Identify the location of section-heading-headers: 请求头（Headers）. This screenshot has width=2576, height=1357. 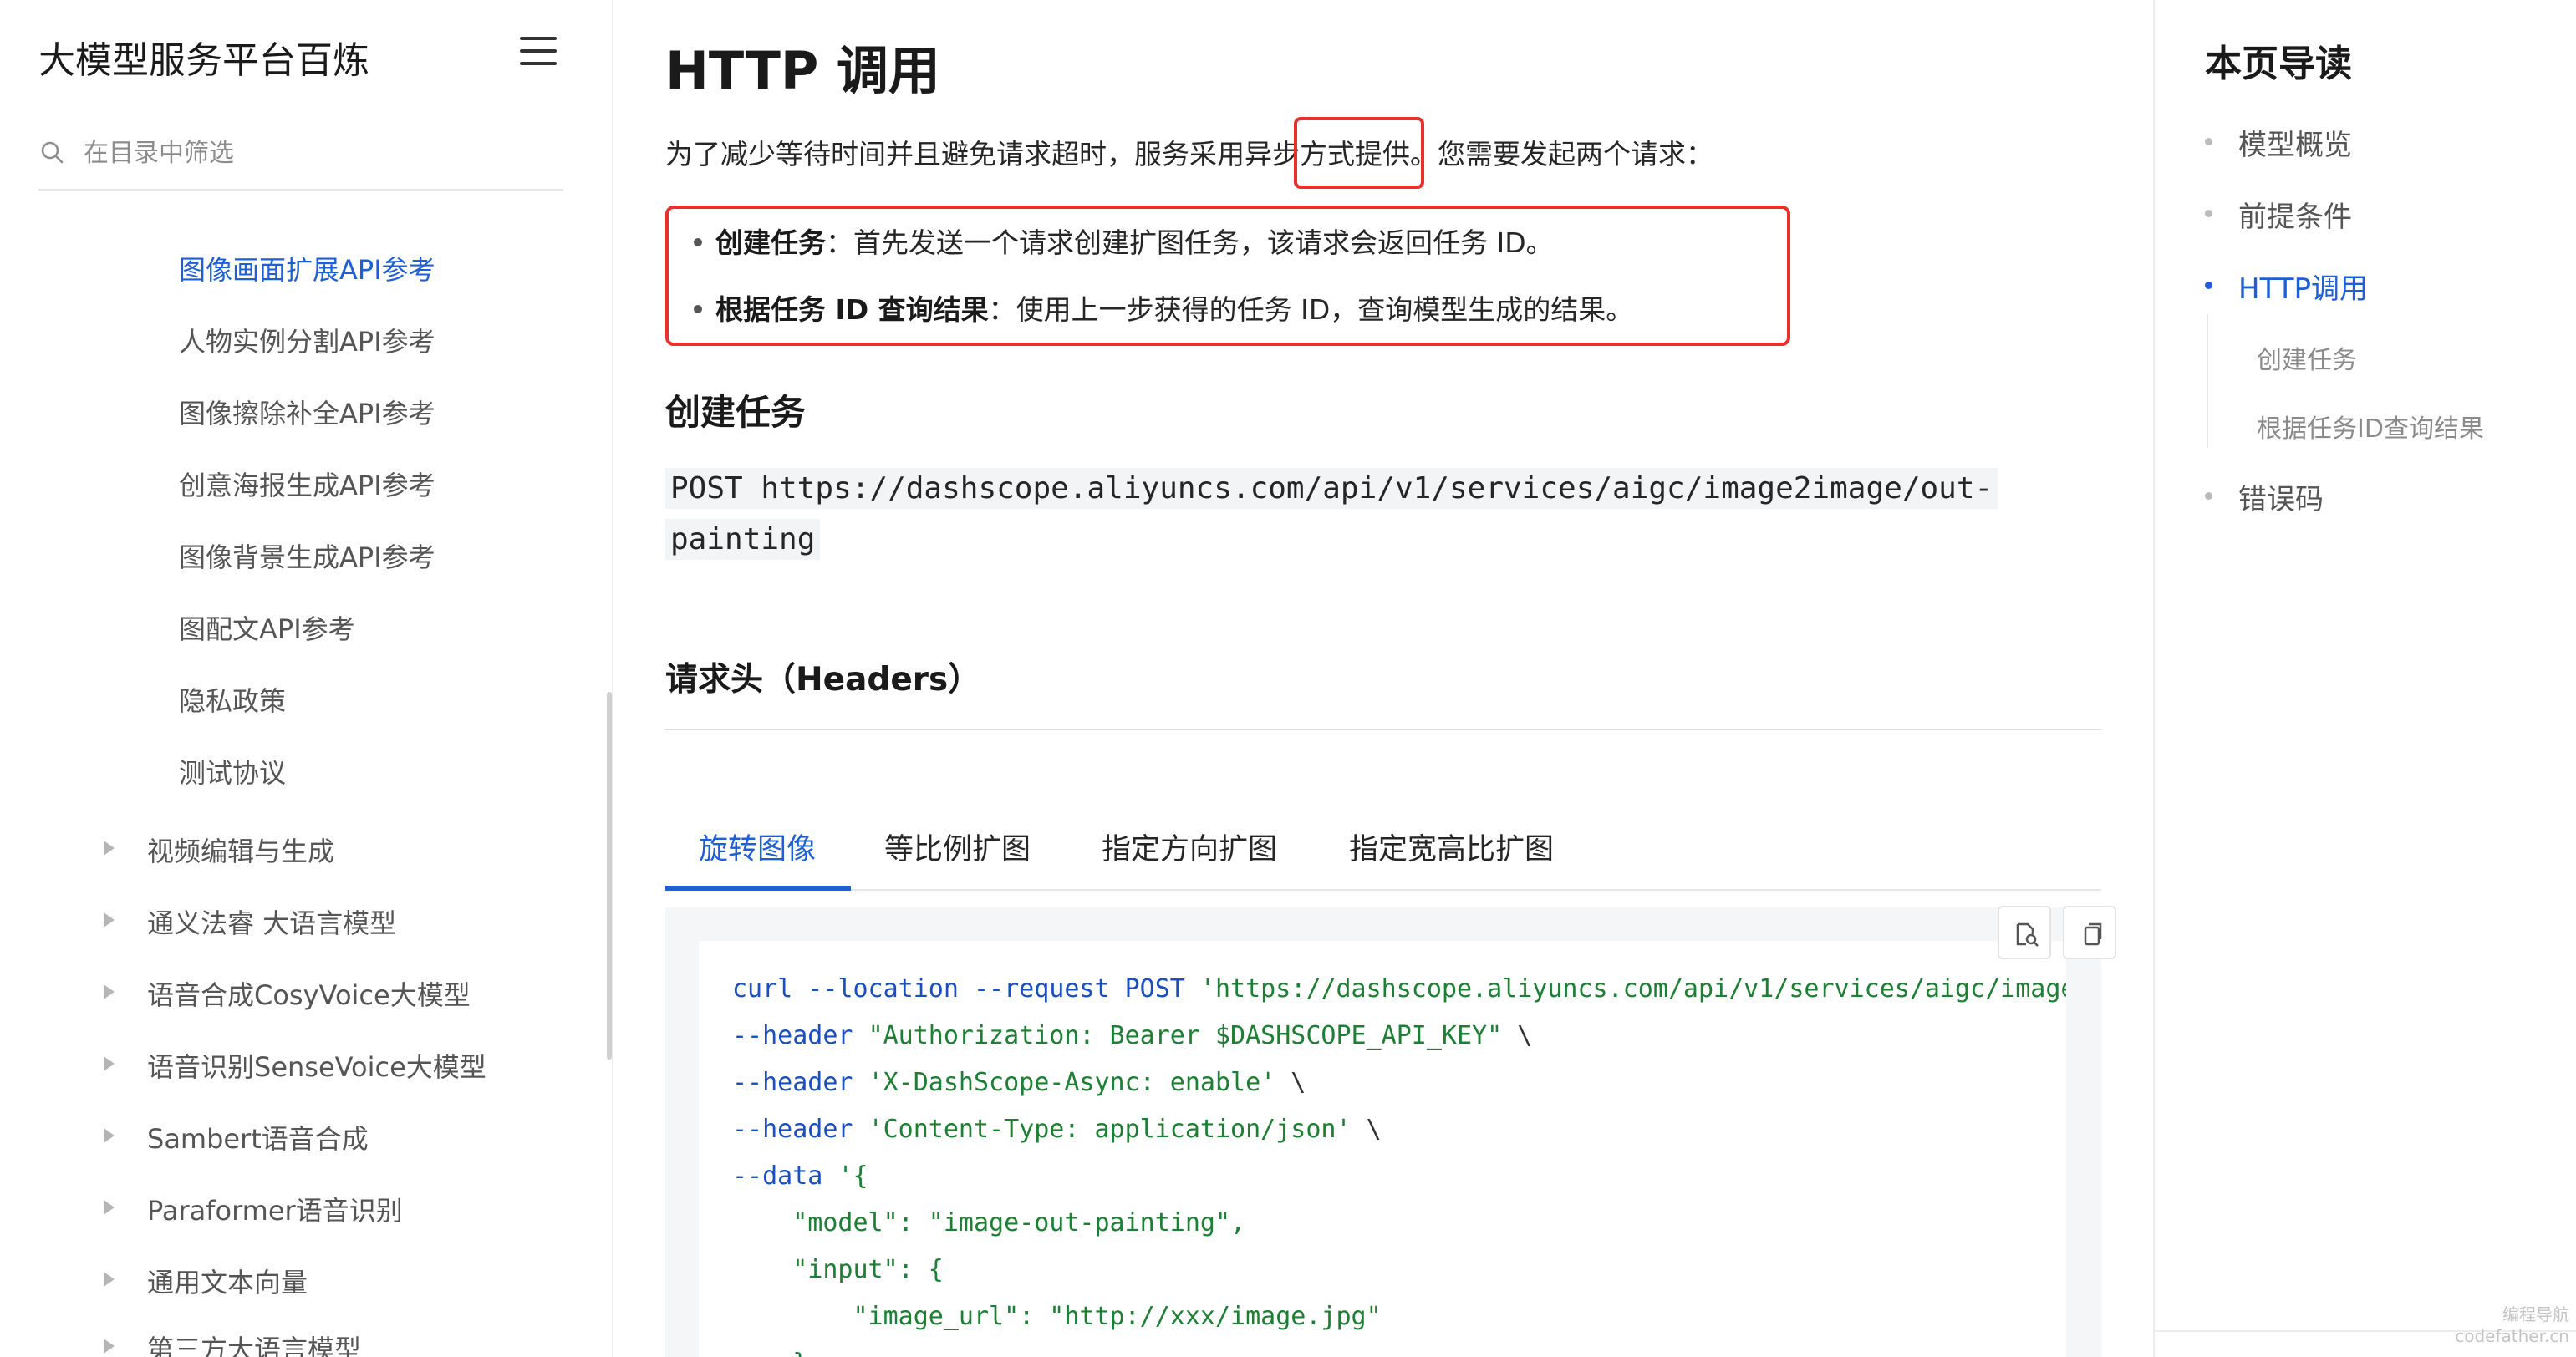
(823, 680).